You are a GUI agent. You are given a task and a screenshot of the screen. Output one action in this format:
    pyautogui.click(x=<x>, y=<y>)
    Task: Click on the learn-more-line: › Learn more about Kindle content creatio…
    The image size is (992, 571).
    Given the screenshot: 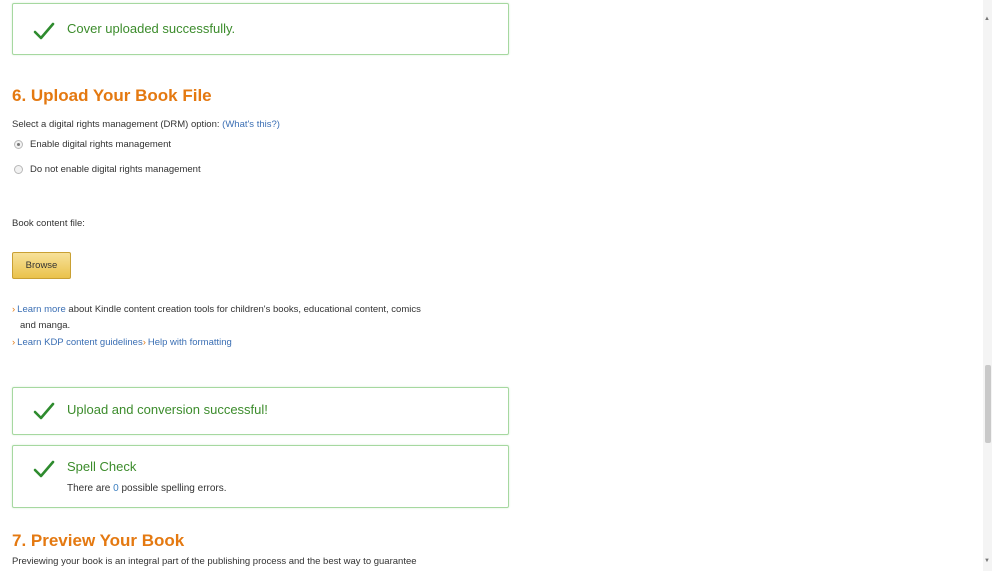 What is the action you would take?
    pyautogui.click(x=216, y=309)
    